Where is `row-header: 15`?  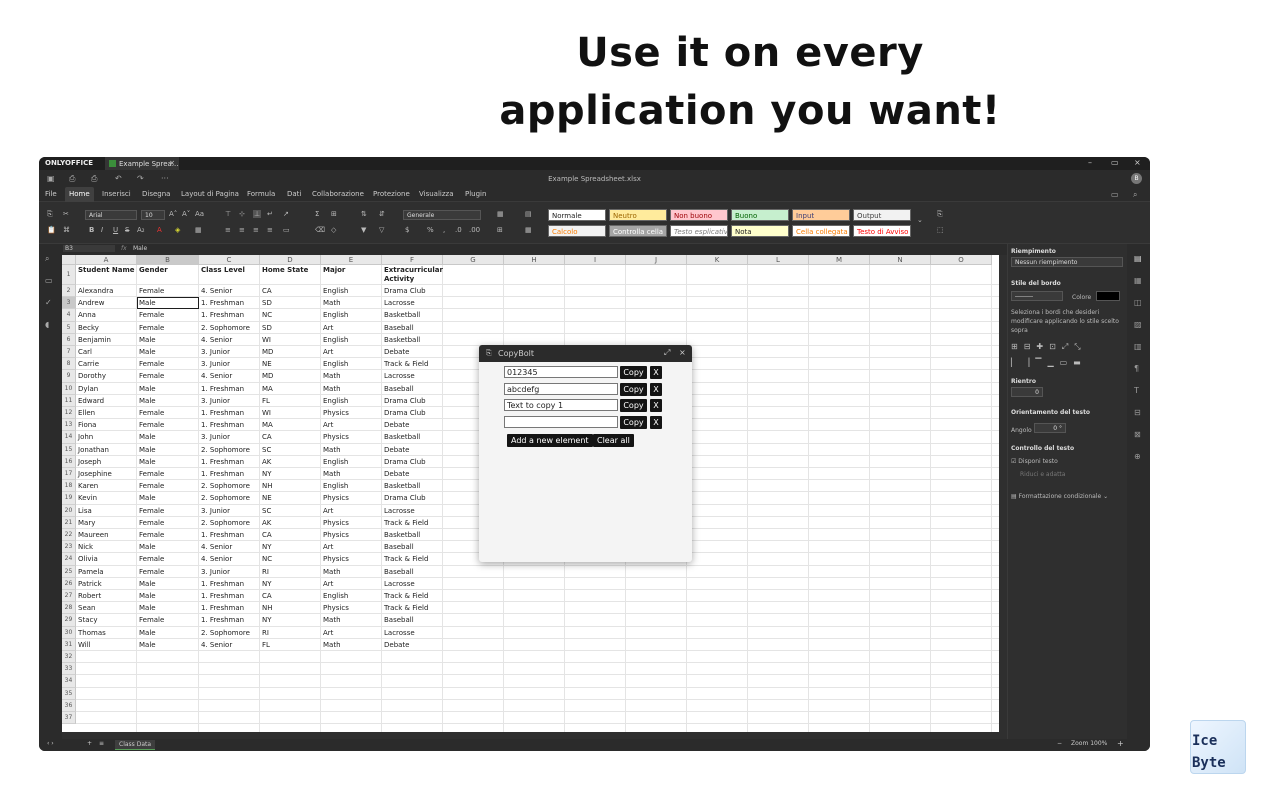
row-header: 15 is located at coordinates (69, 449).